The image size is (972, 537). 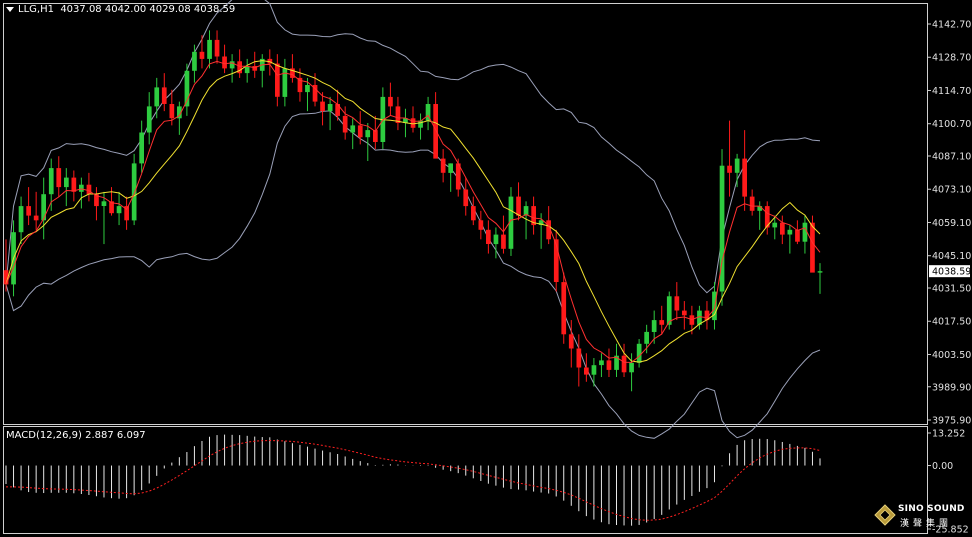 What do you see at coordinates (951, 256) in the screenshot?
I see `price-tick-label: 4045.10` at bounding box center [951, 256].